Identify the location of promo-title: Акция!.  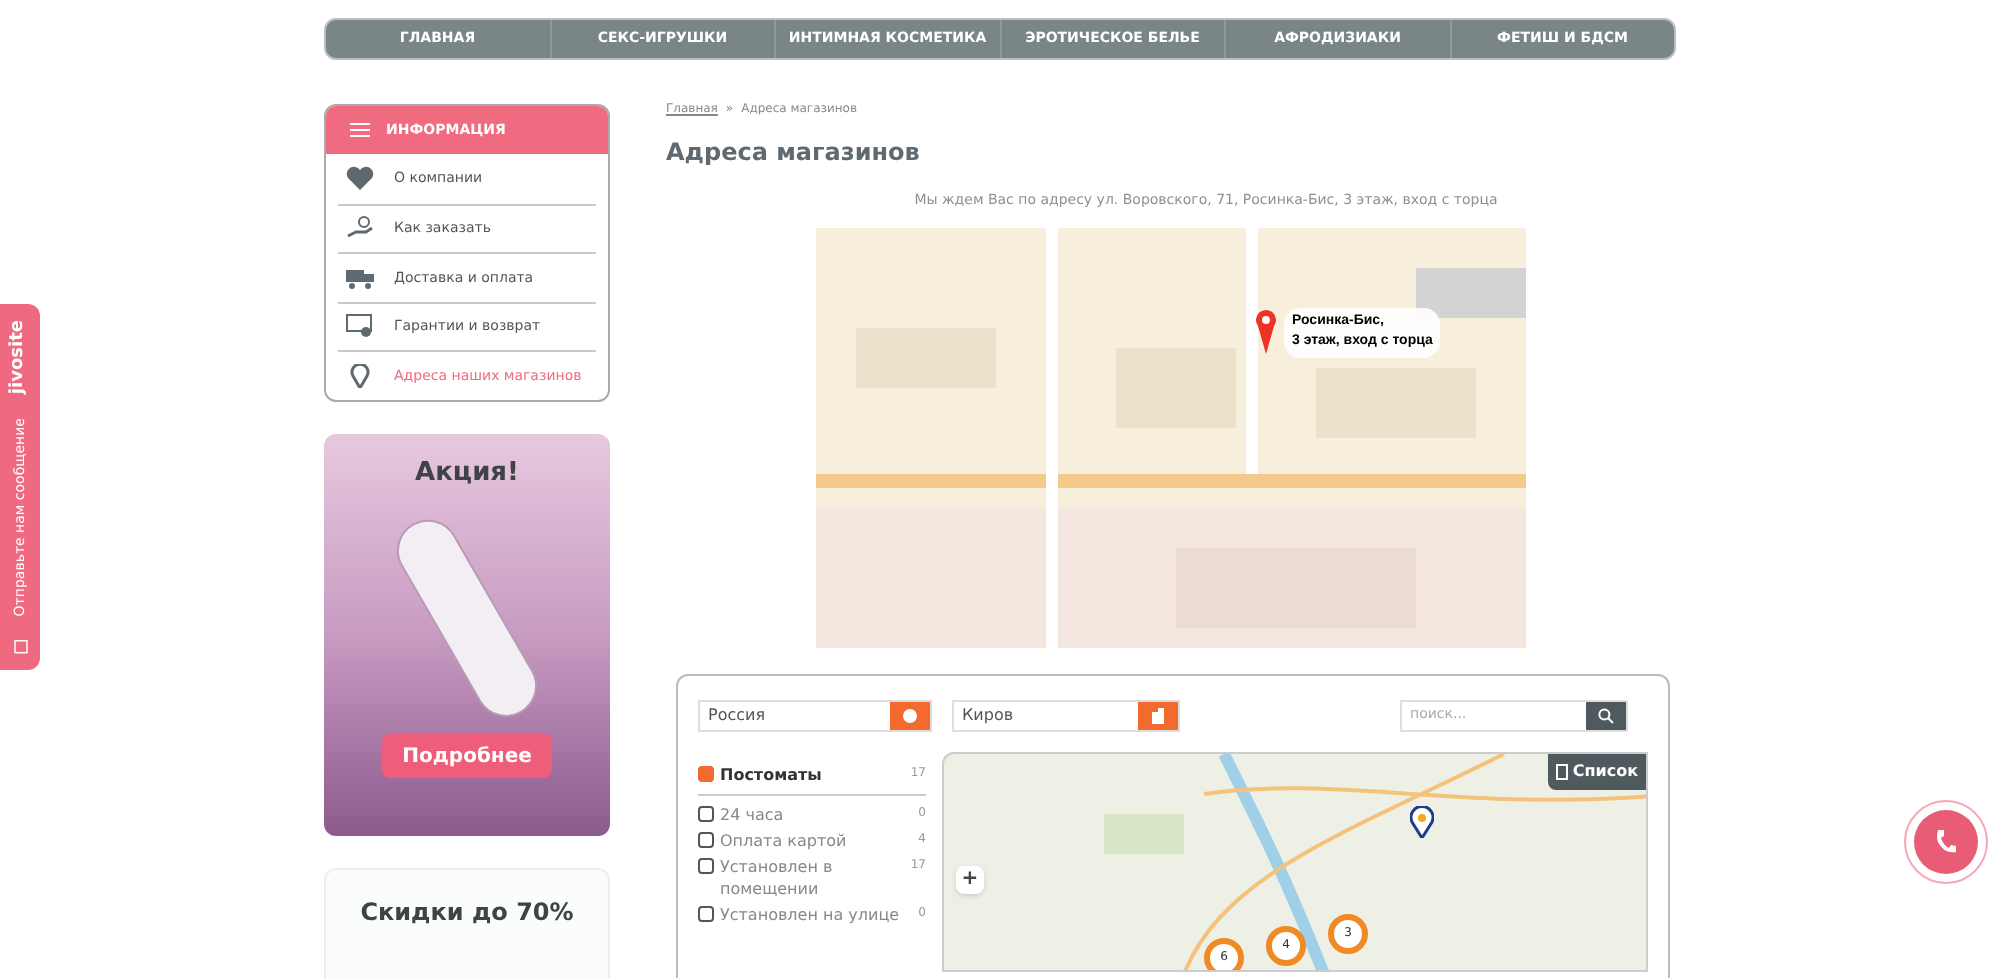
(467, 473).